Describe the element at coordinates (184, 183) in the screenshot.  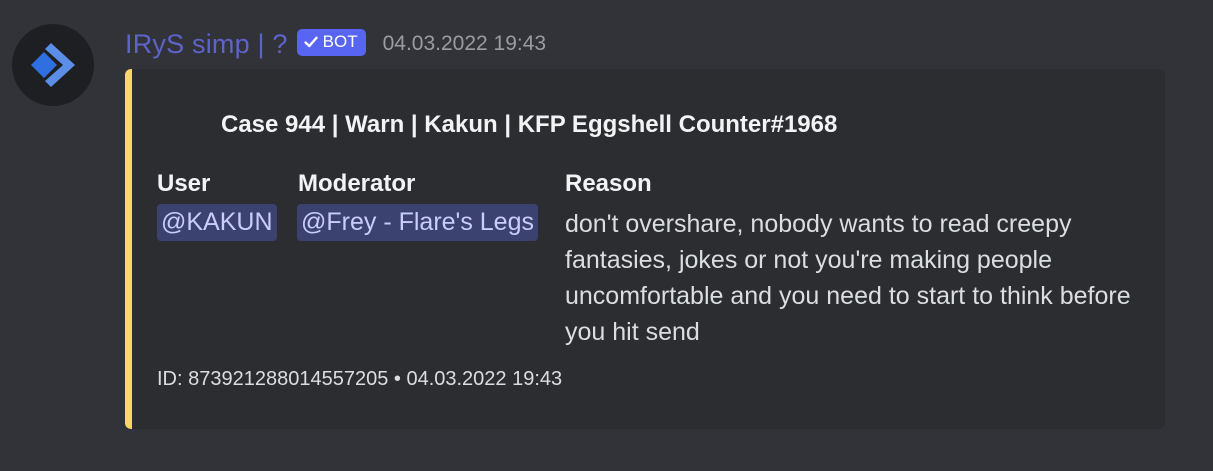
I see `field-name-user: User` at that location.